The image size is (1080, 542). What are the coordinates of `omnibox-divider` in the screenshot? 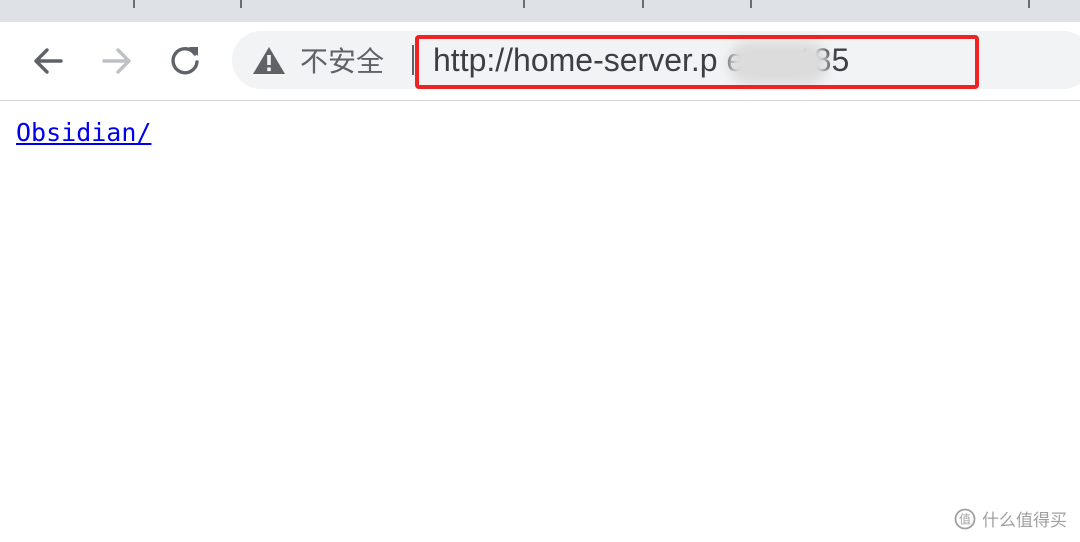 It's located at (413, 60).